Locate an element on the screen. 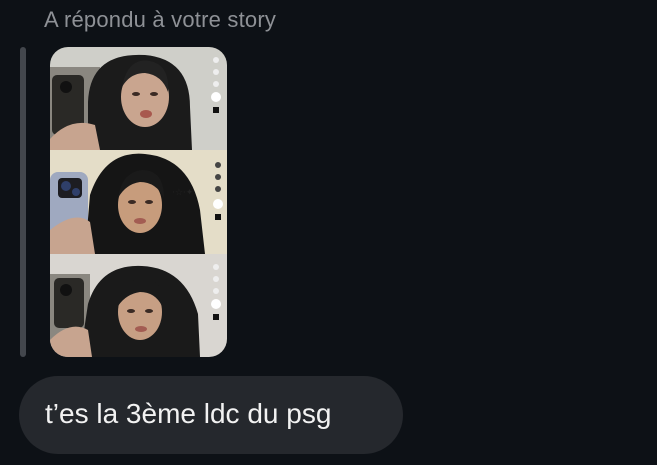 The height and width of the screenshot is (465, 657). story-photo-frame-2: ·☆·✦ is located at coordinates (138, 202).